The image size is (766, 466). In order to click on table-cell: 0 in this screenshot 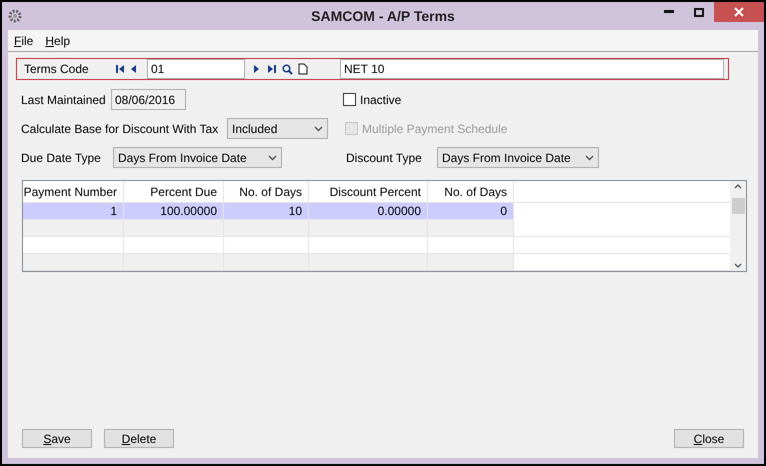, I will do `click(471, 211)`.